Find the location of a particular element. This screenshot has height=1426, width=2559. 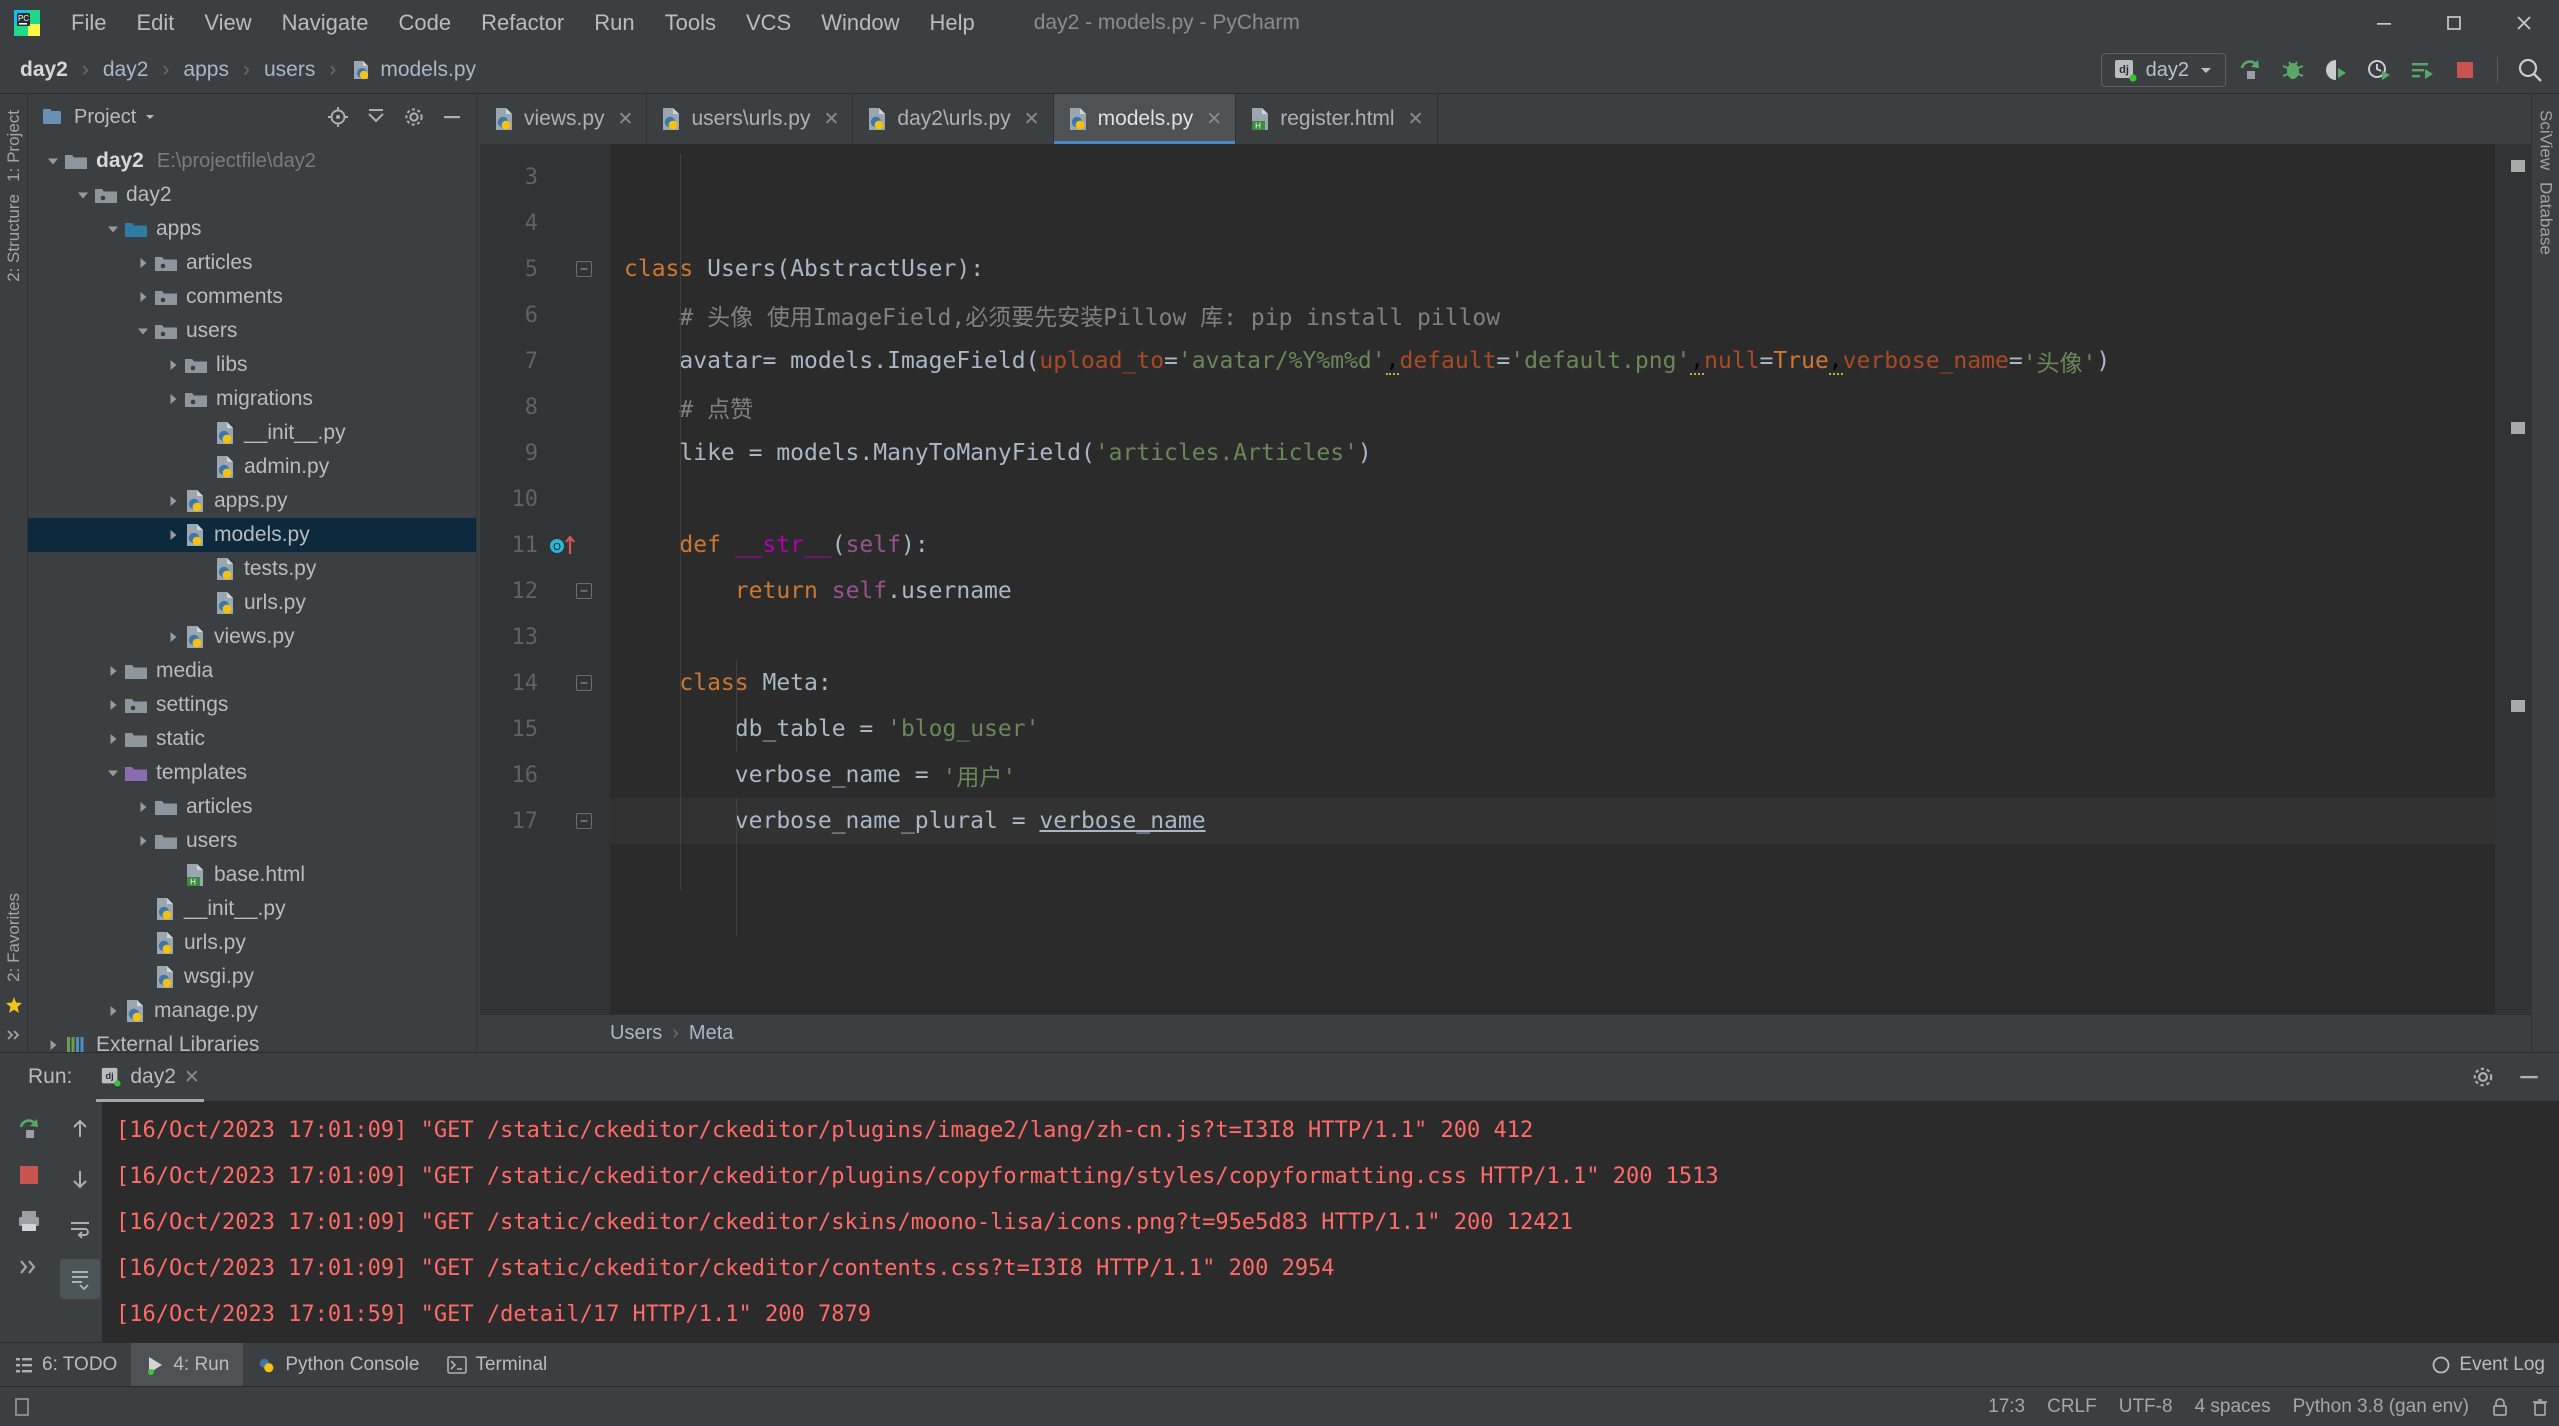

gutter-line: 16 is located at coordinates (545, 775).